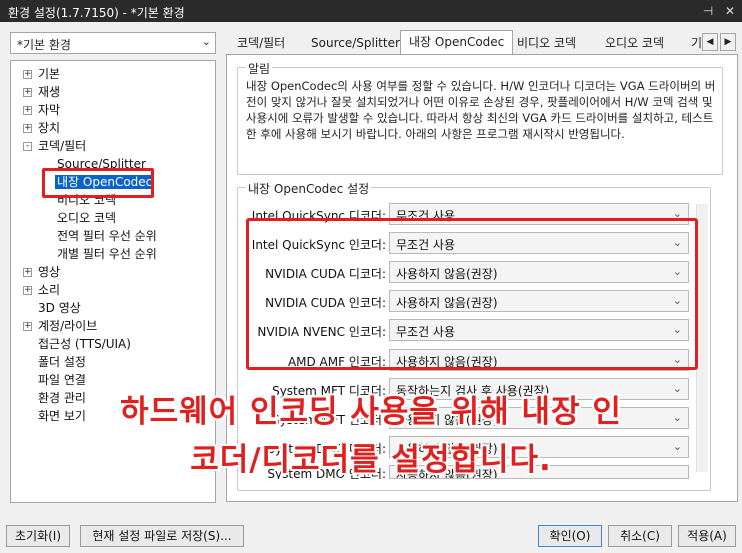 The width and height of the screenshot is (742, 553). Describe the element at coordinates (98, 183) in the screenshot. I see `tree-selection-highlight` at that location.